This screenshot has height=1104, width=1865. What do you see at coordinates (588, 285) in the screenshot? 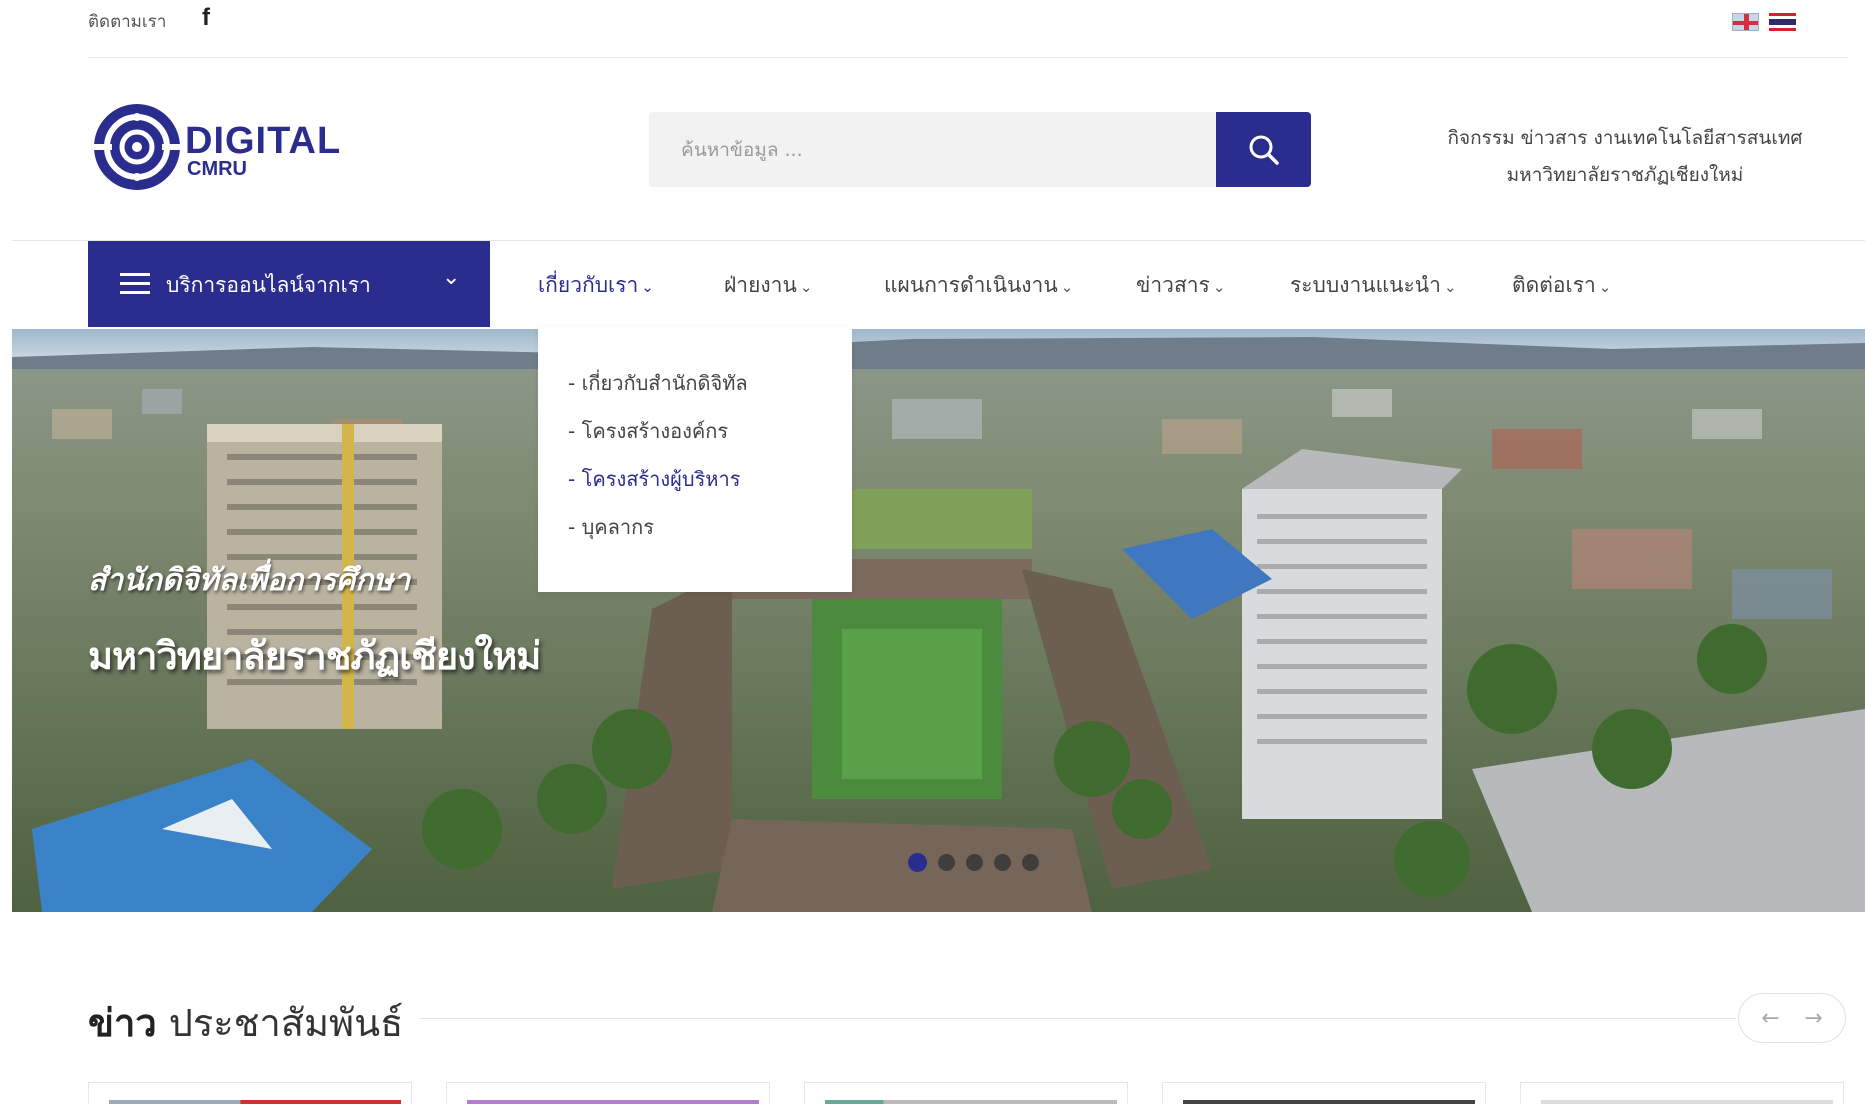
I see `nav-item-label: เกี่ยวกับเรา` at bounding box center [588, 285].